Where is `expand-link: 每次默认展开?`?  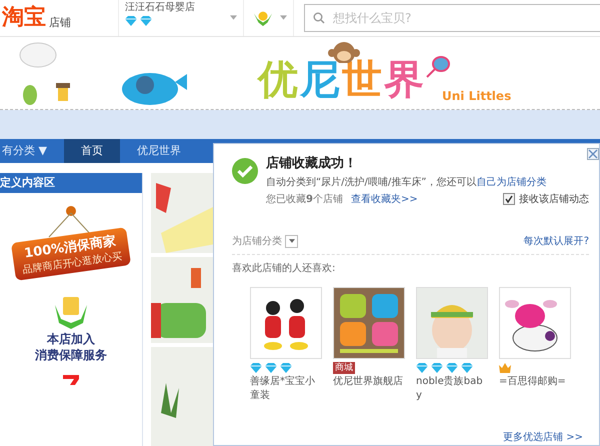
expand-link: 每次默认展开? is located at coordinates (556, 241).